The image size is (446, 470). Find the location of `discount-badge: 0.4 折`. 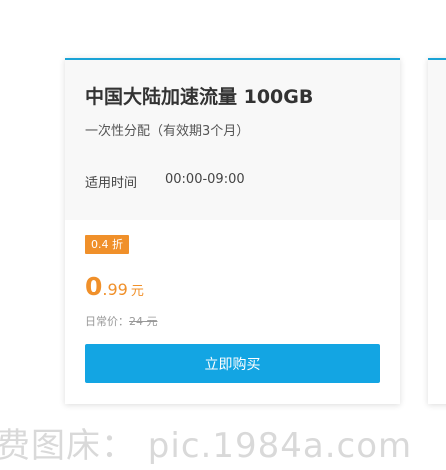

discount-badge: 0.4 折 is located at coordinates (107, 244).